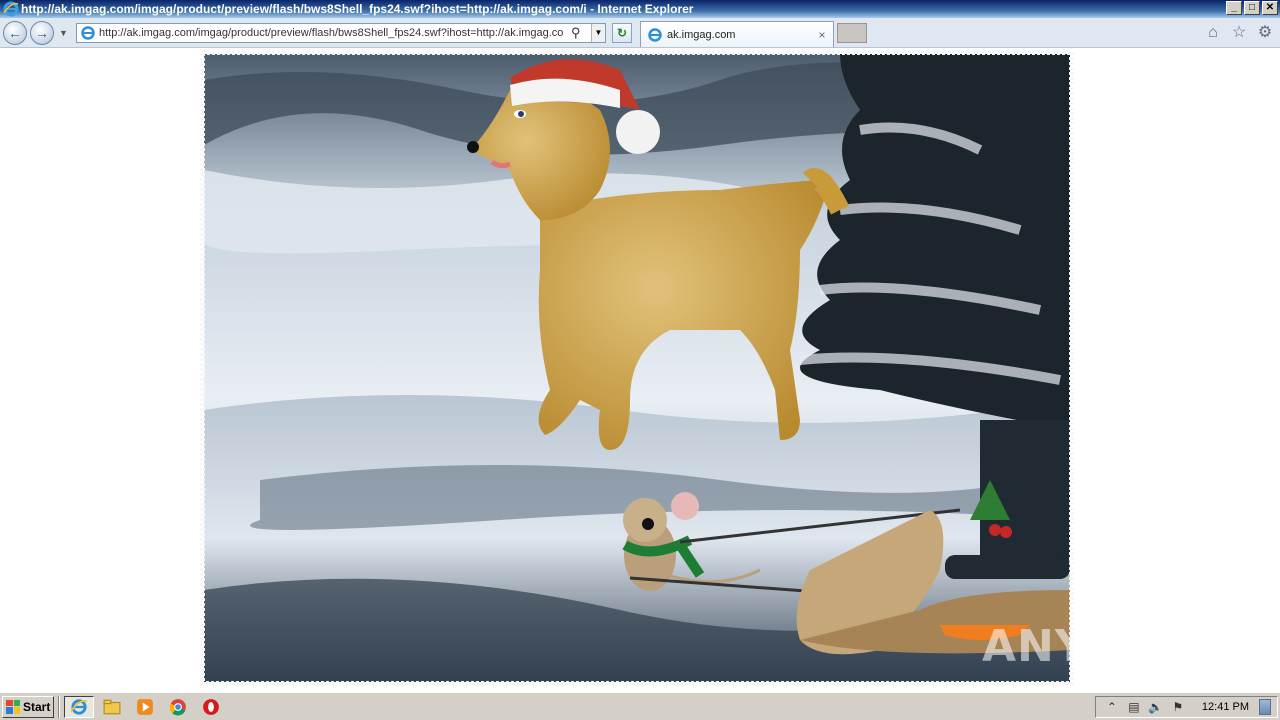  What do you see at coordinates (1213, 33) in the screenshot?
I see `home-icon: ⌂` at bounding box center [1213, 33].